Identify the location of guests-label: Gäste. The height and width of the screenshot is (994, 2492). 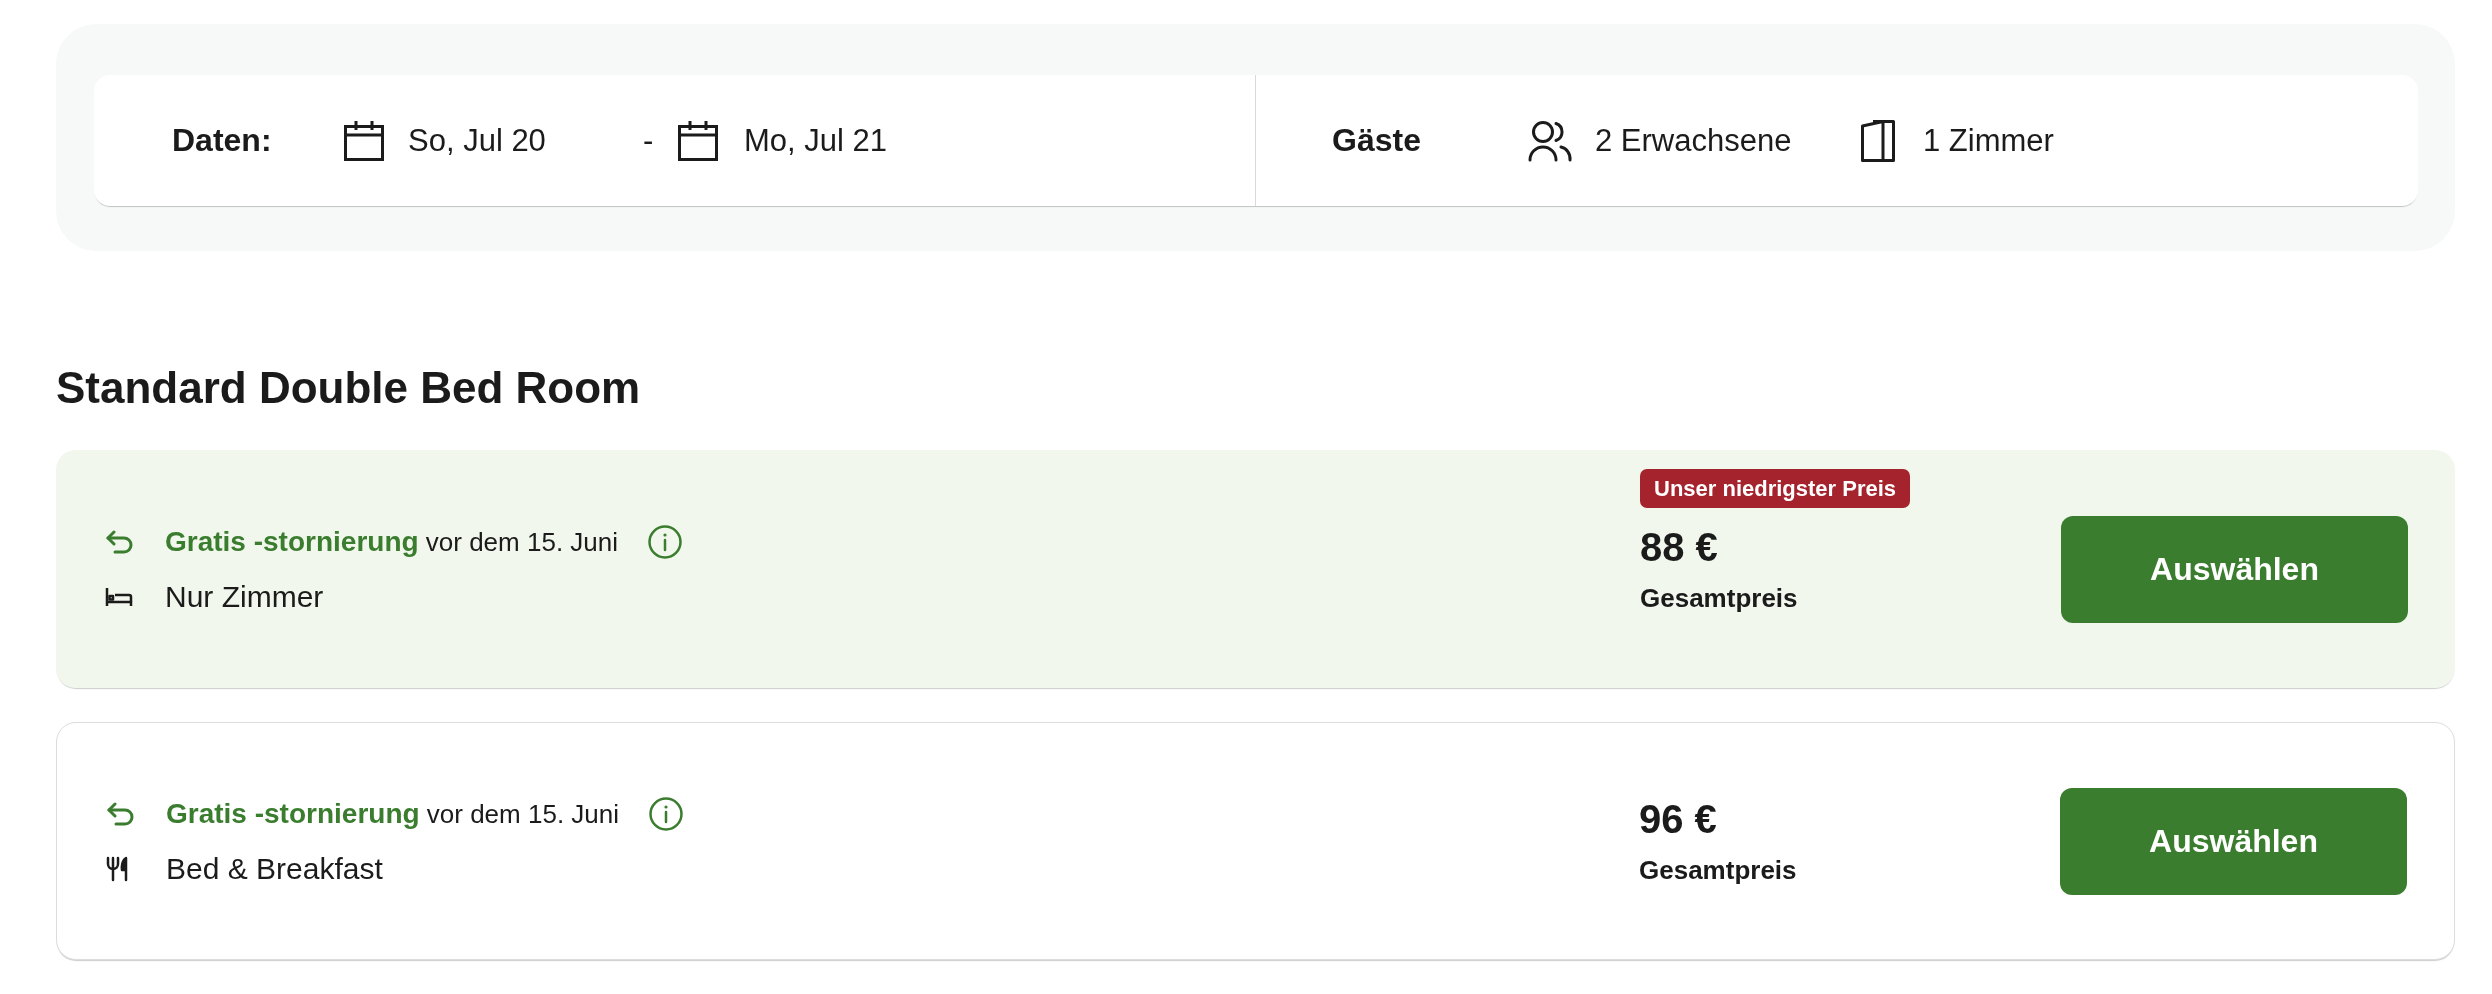
(1377, 140).